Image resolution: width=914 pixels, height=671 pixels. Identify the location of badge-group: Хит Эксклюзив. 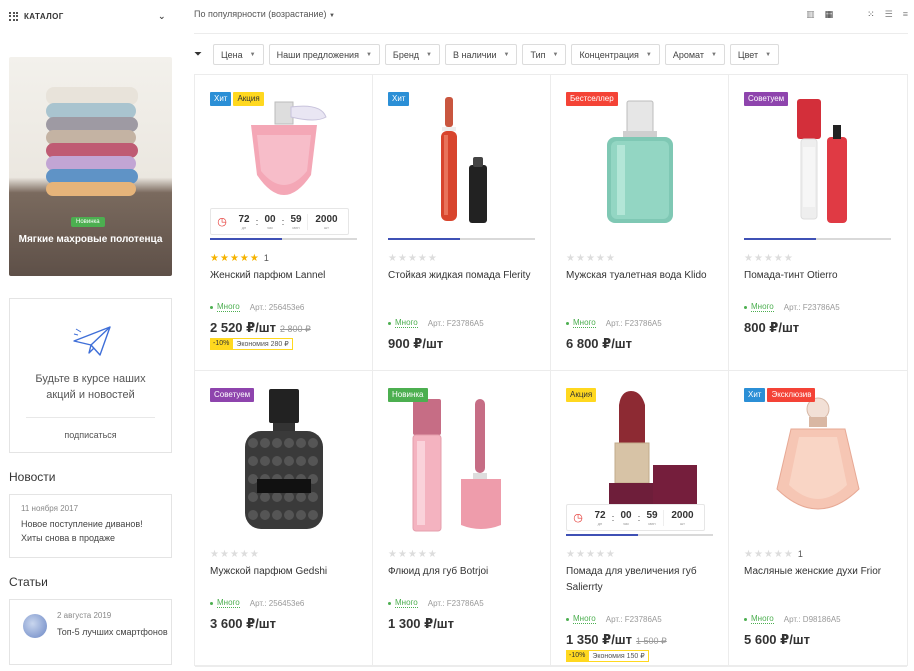
(780, 395).